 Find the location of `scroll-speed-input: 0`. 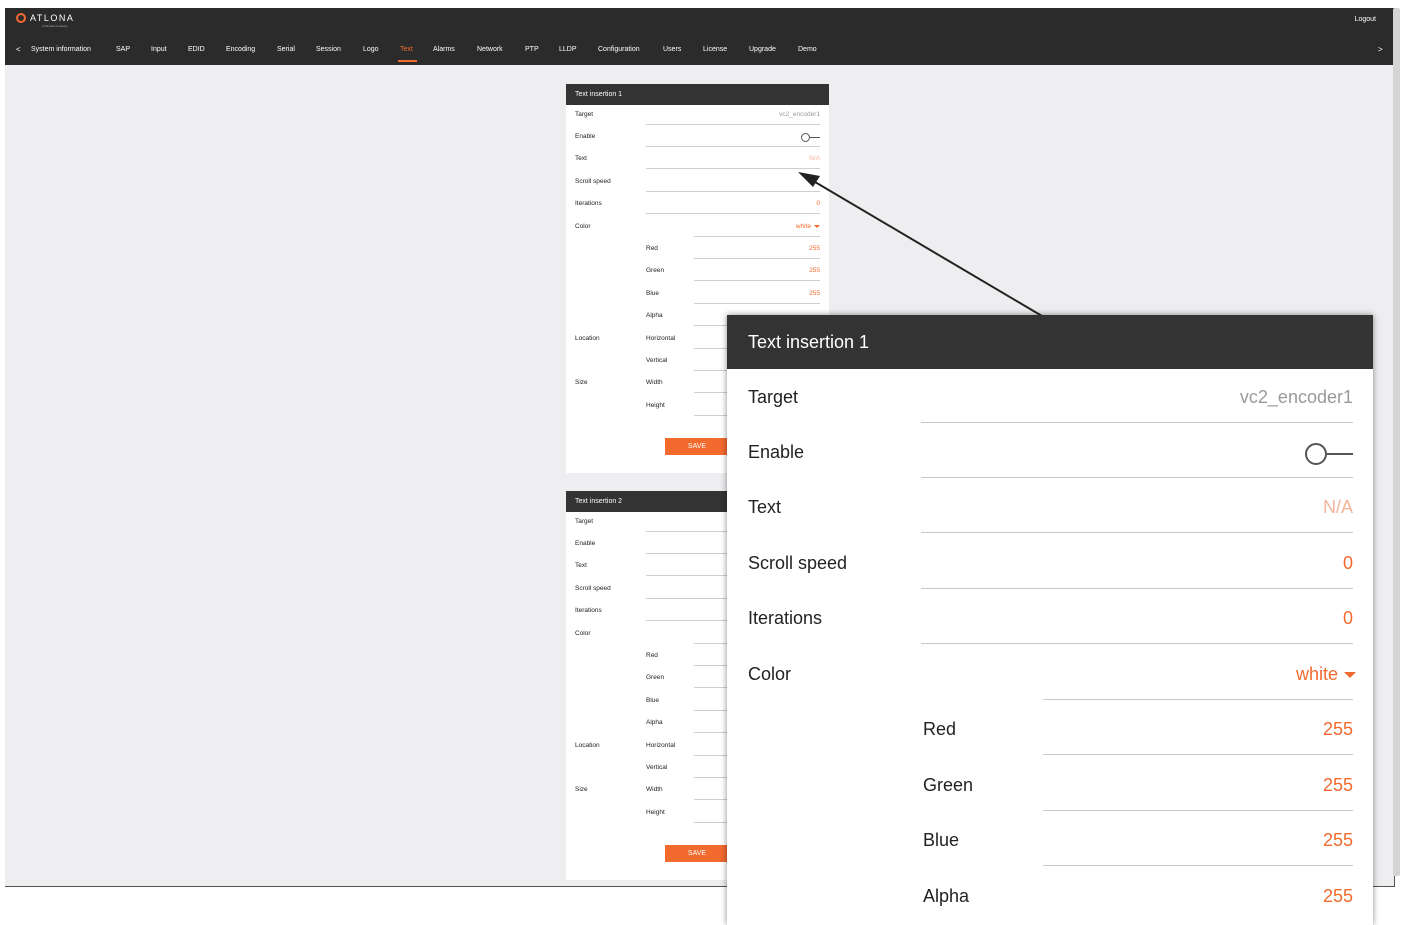

scroll-speed-input: 0 is located at coordinates (1348, 563).